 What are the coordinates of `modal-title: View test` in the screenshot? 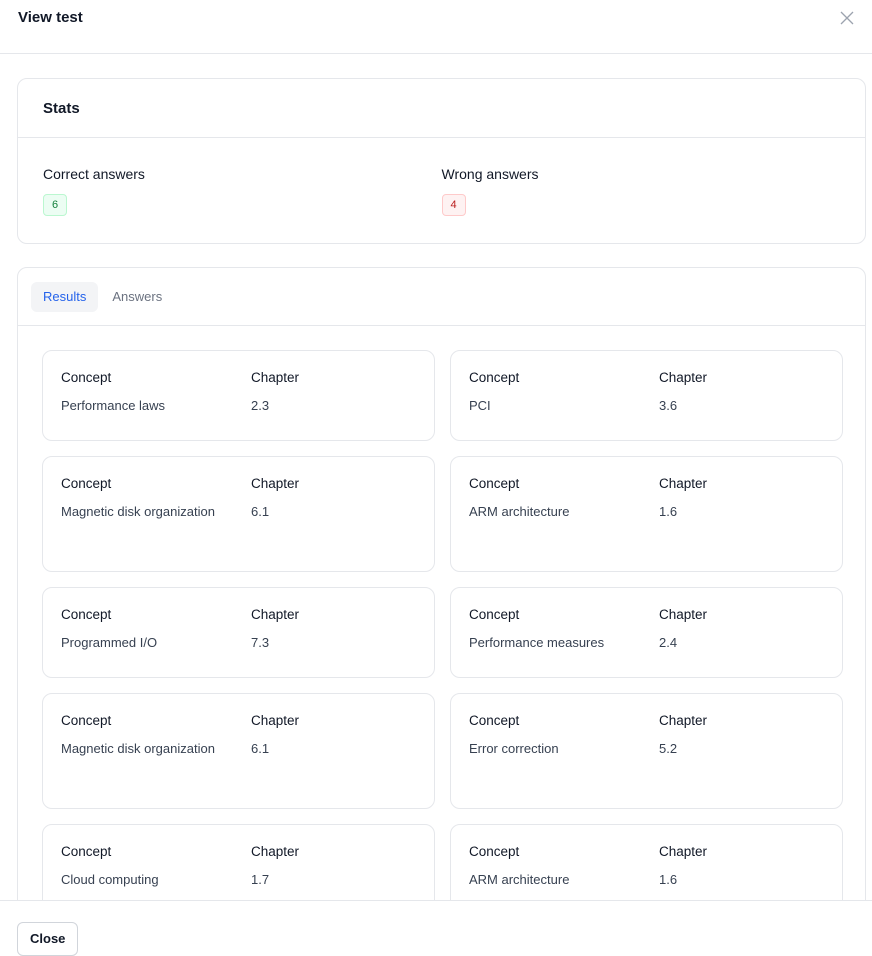 It's located at (50, 17).